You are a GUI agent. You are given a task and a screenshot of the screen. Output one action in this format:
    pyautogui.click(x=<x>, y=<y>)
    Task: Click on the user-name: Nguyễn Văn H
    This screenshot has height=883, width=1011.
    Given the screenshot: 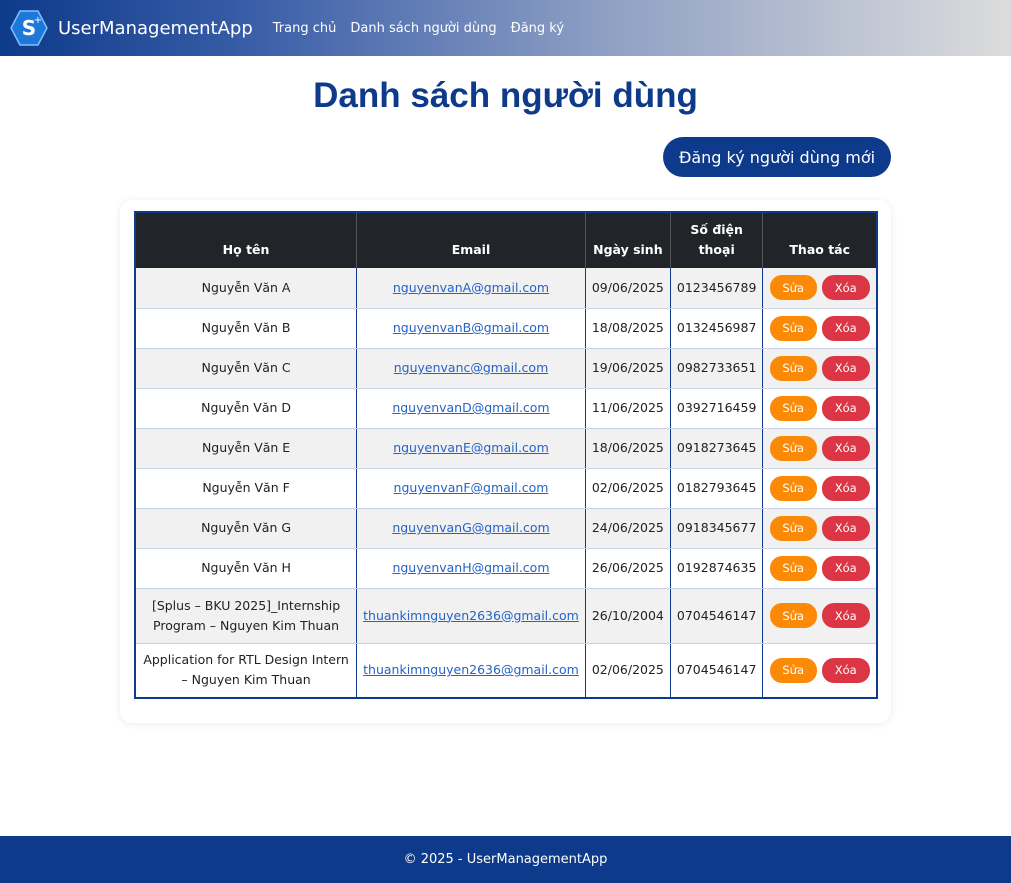 What is the action you would take?
    pyautogui.click(x=246, y=567)
    